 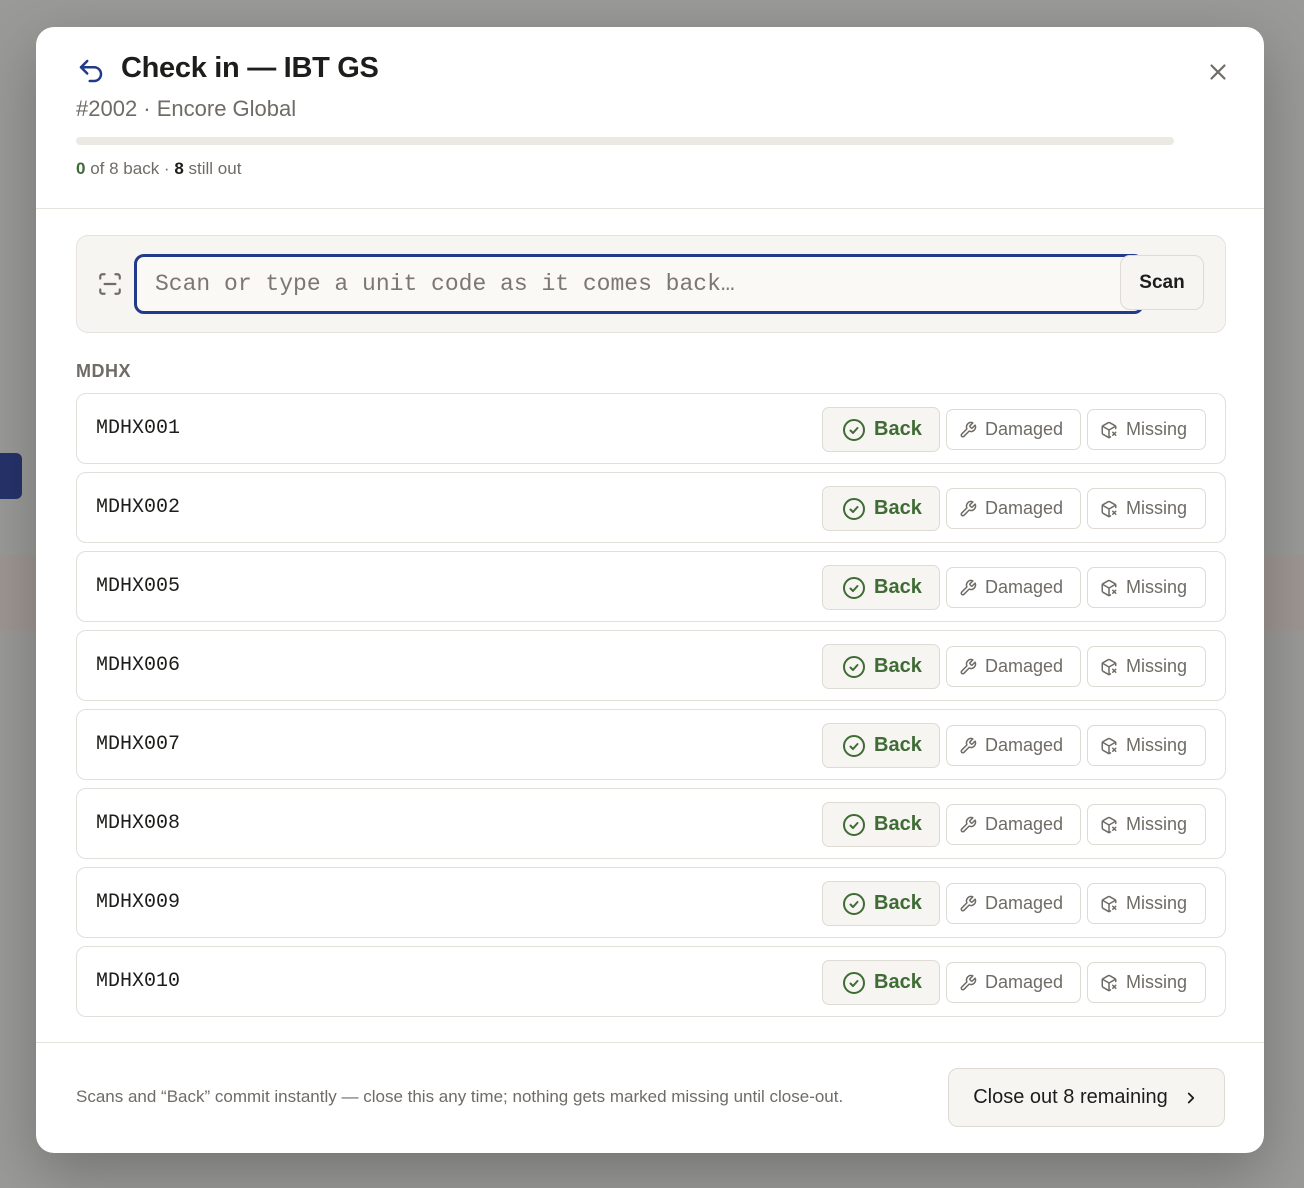 I want to click on undo-icon, so click(x=91, y=71).